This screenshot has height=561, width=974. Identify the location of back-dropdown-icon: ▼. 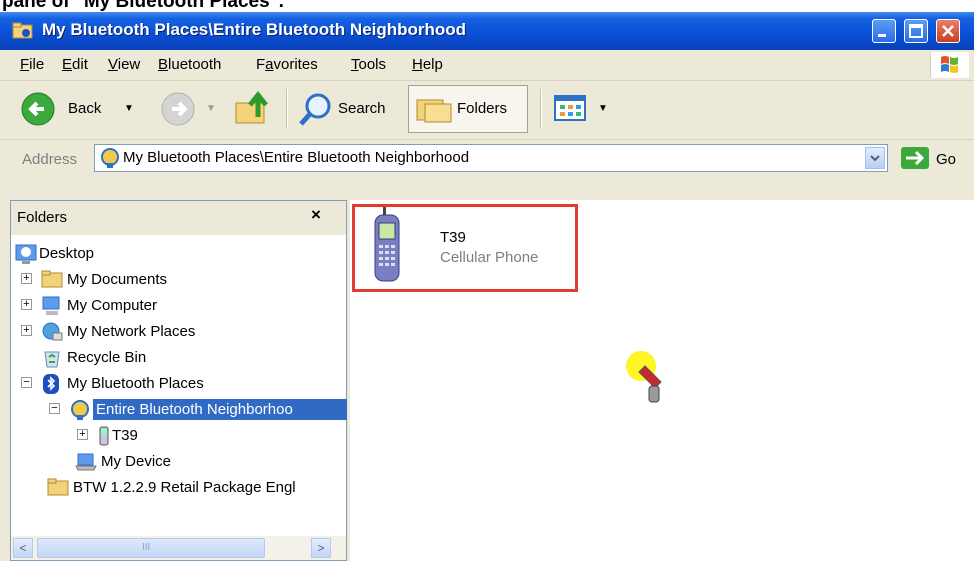
(129, 108).